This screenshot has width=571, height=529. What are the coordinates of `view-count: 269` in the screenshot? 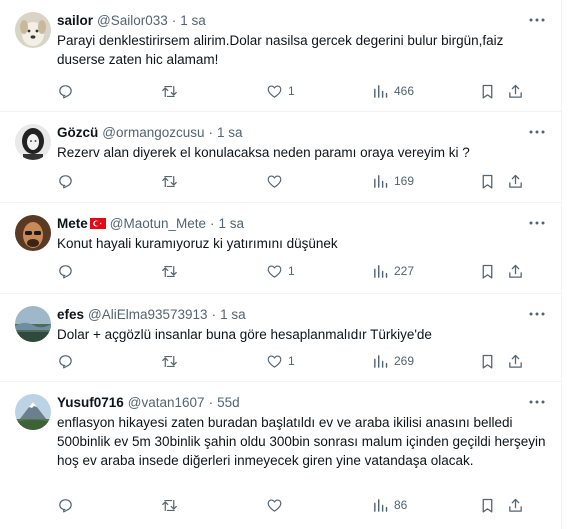 It's located at (404, 361).